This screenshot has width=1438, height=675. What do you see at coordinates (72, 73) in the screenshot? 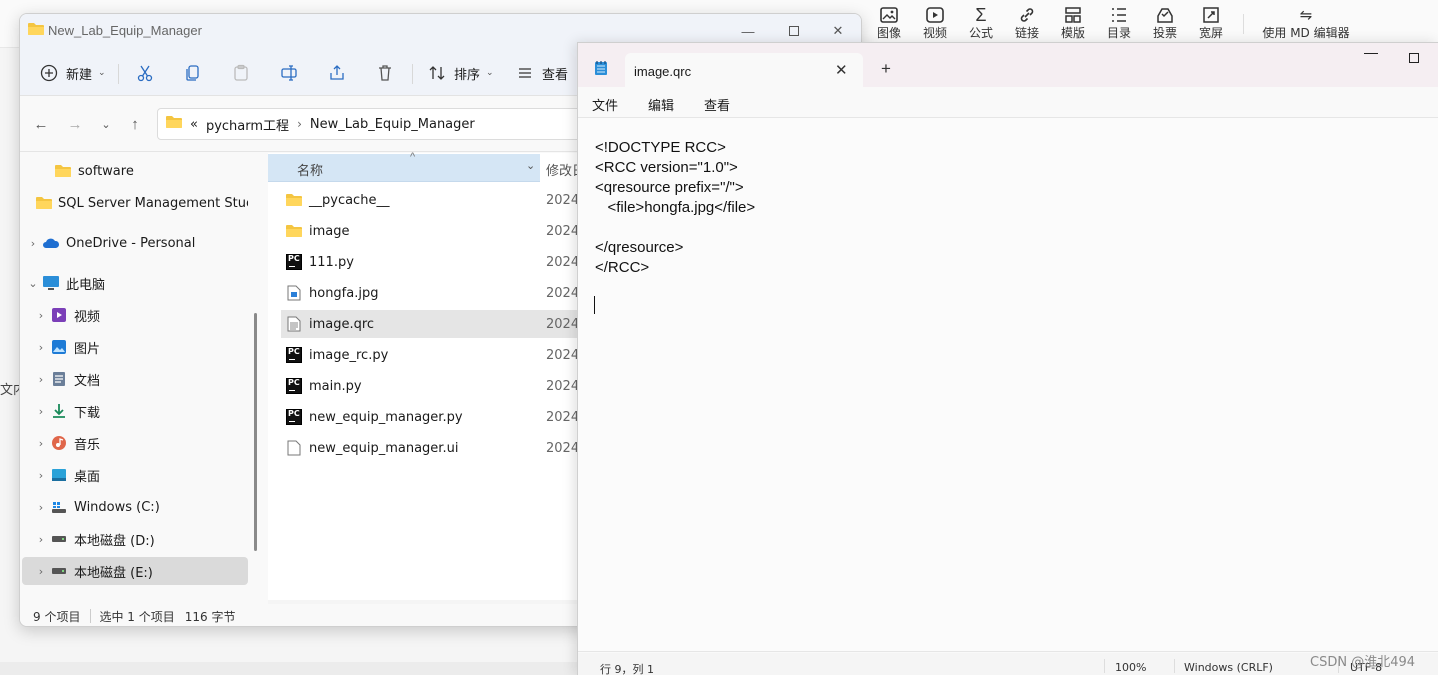
I see `new-button: 新建 ⌄` at bounding box center [72, 73].